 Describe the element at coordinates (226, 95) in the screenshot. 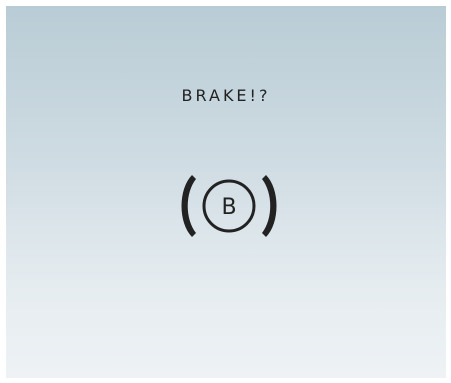

I see `brake-warning-text: BRAKE!?` at that location.